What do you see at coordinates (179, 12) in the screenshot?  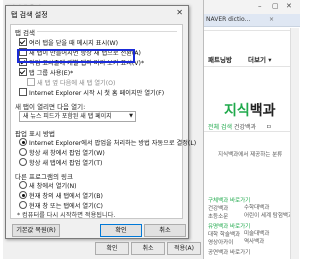 I see `close-icon: ✕` at bounding box center [179, 12].